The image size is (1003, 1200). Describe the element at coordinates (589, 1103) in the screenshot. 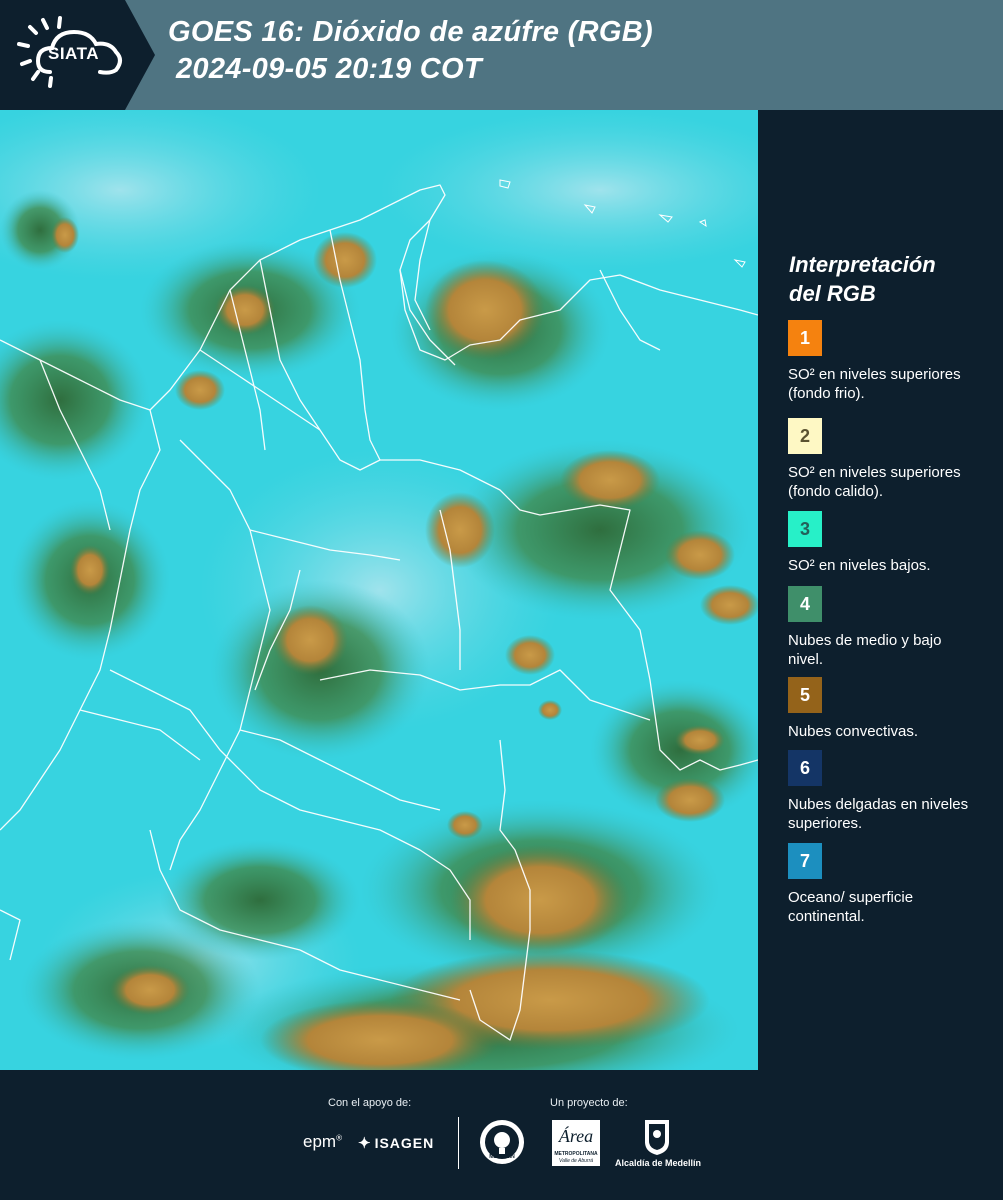

I see `project-label: Un proyecto de:` at that location.